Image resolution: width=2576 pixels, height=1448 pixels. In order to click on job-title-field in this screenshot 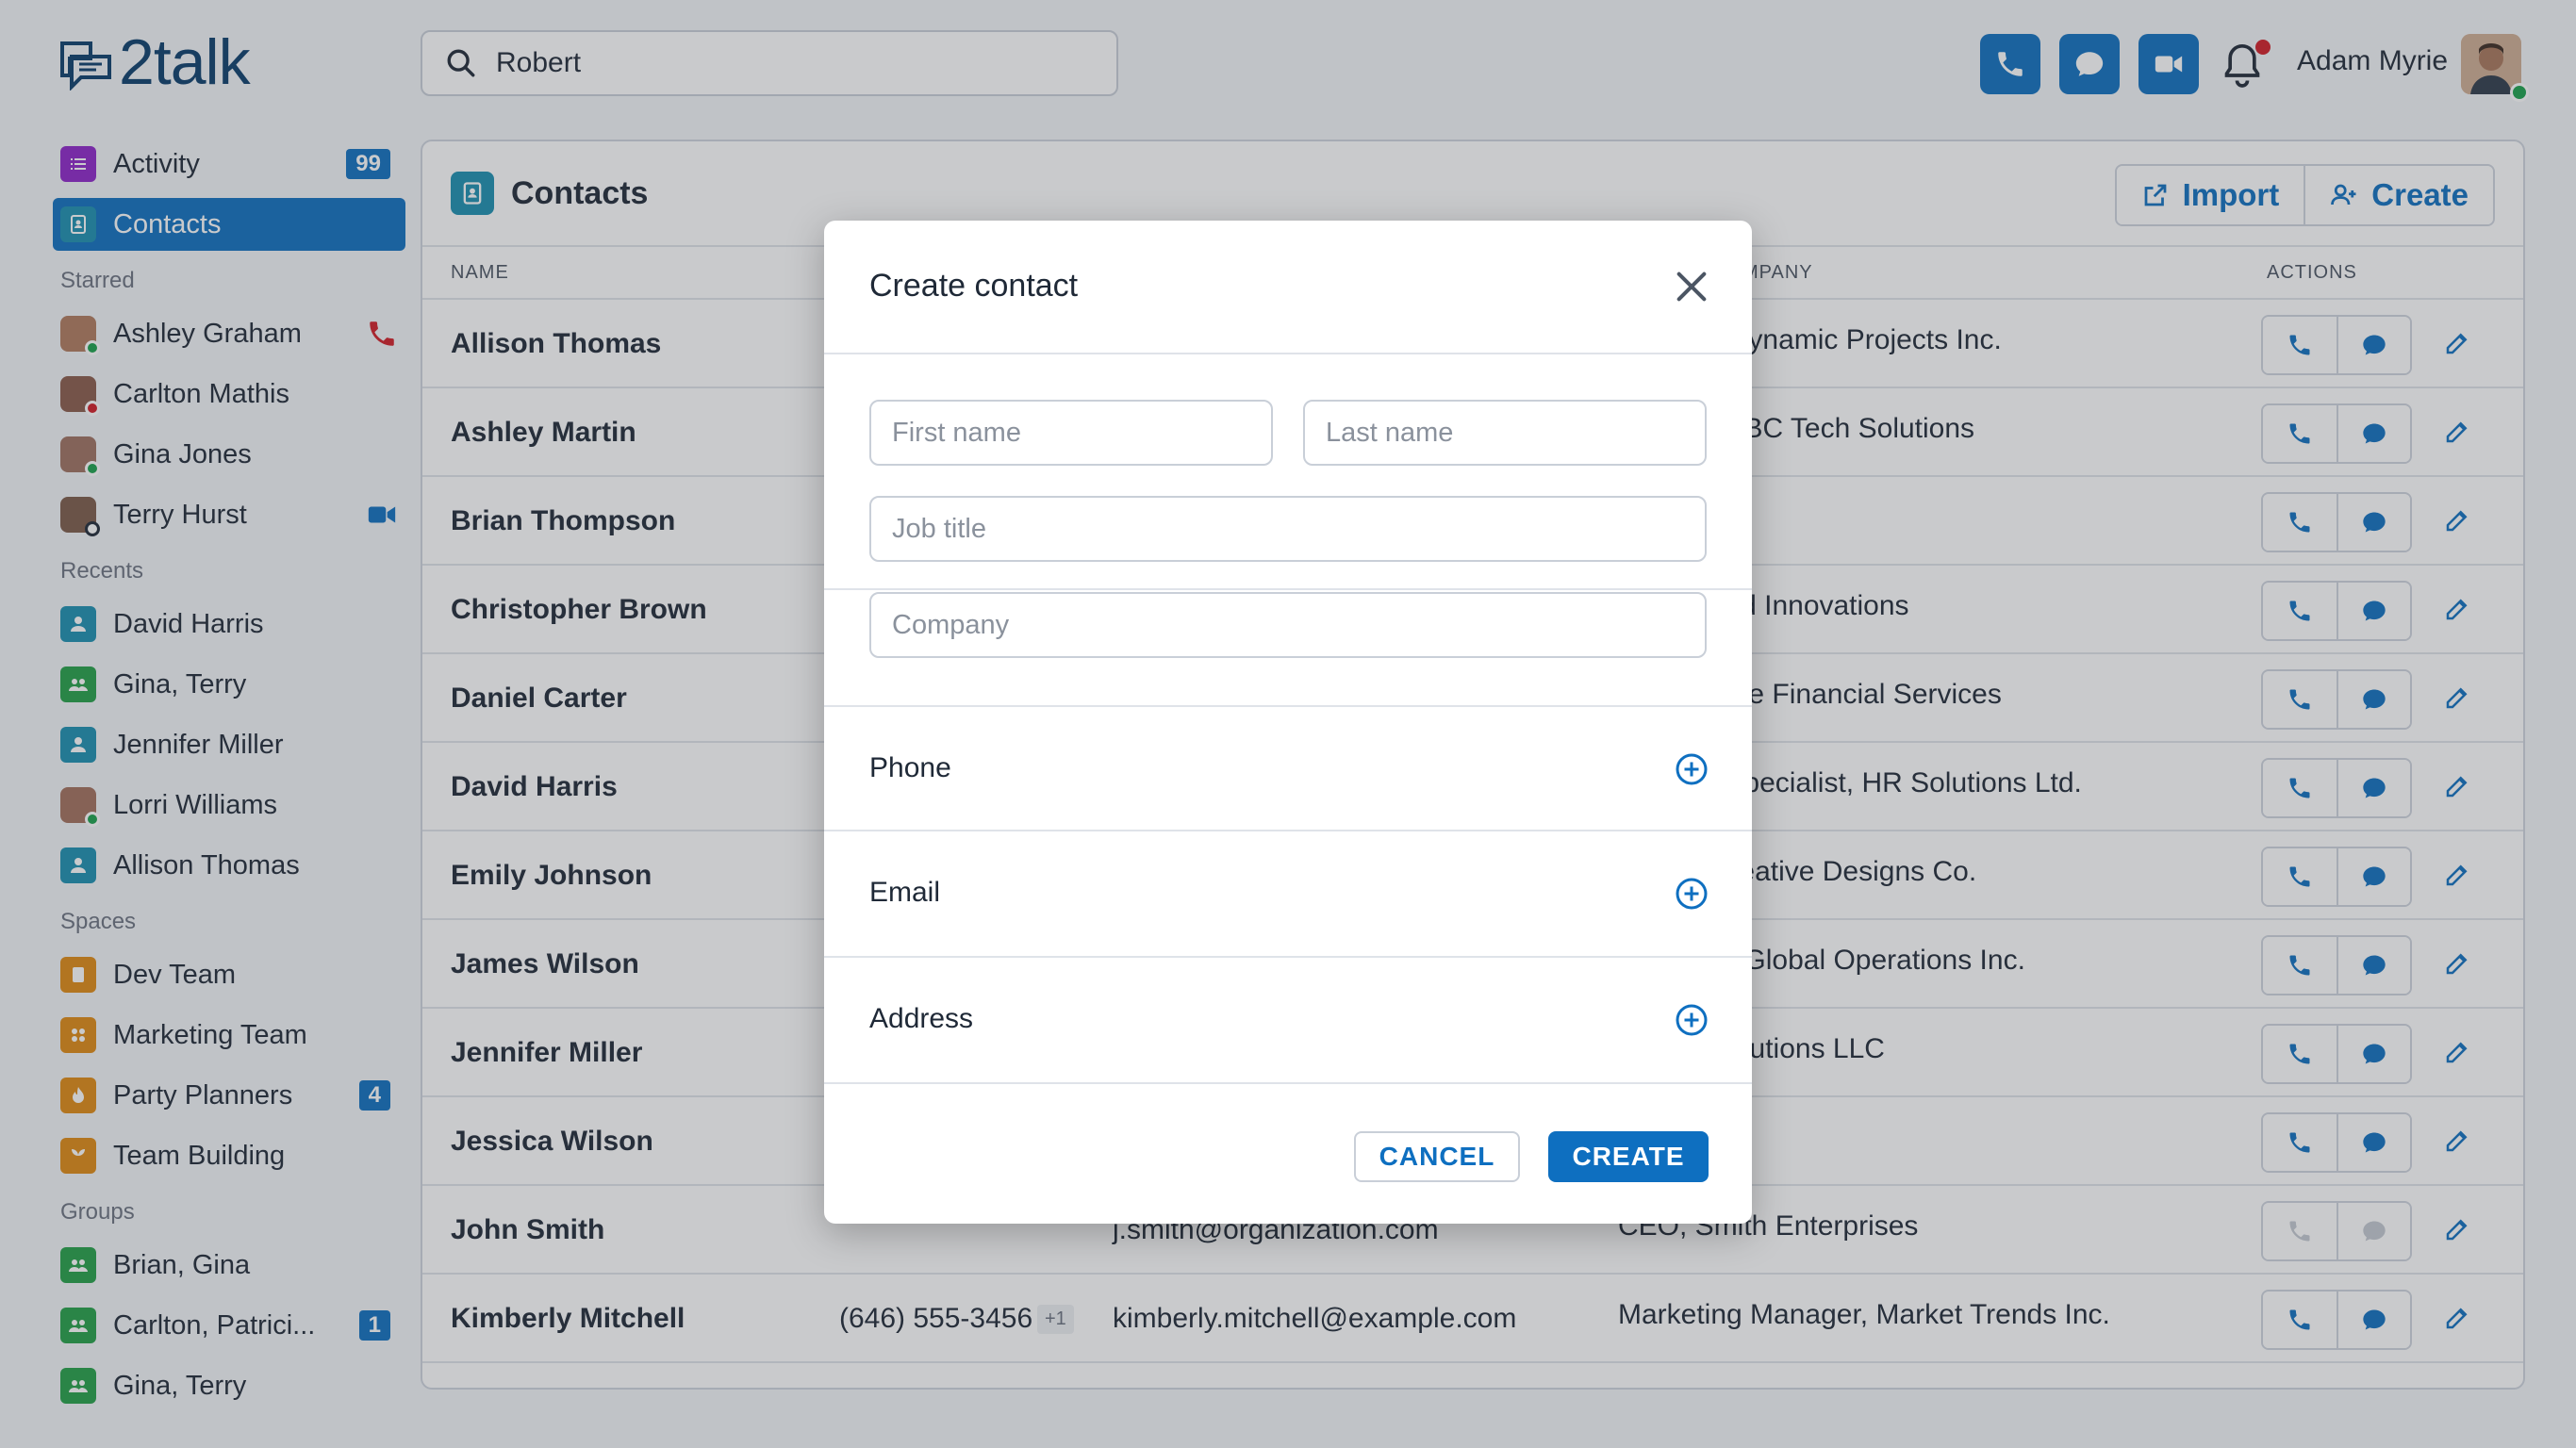, I will do `click(1288, 529)`.